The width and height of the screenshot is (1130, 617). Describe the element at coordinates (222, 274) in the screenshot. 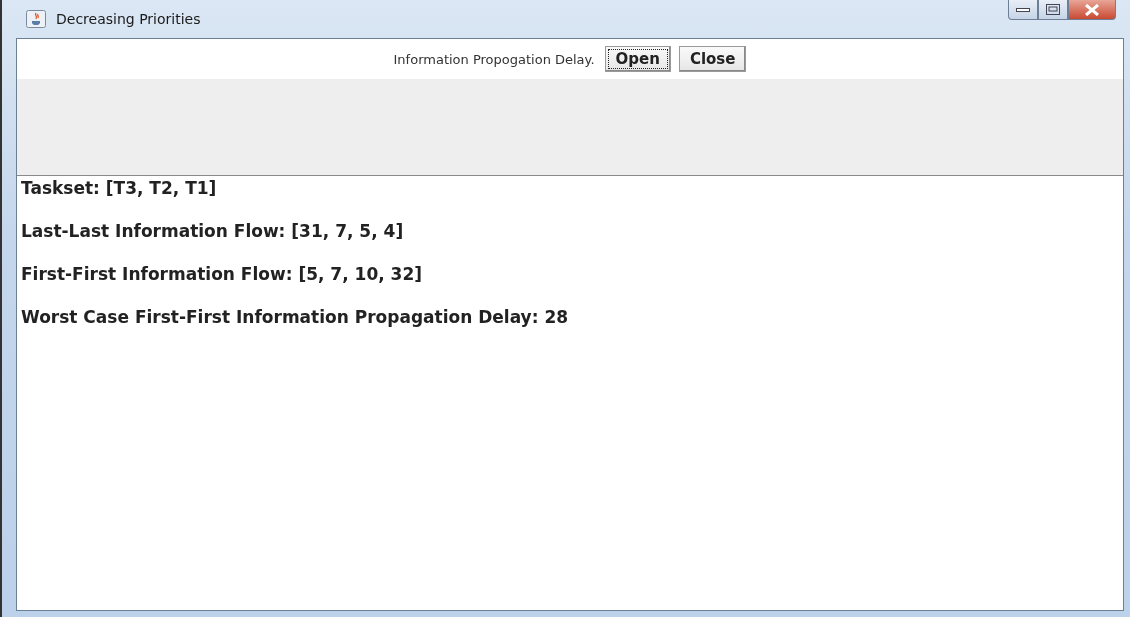

I see `output-line: First-First Information Flow: [5, 7, 10, 32]` at that location.